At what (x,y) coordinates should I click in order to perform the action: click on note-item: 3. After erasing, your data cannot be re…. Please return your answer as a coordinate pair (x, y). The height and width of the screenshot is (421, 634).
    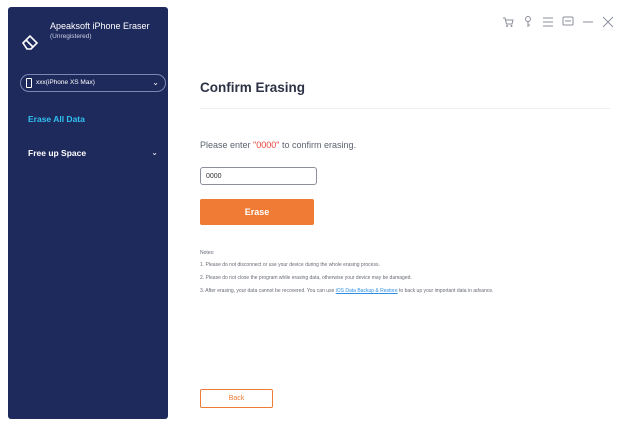
    Looking at the image, I should click on (405, 291).